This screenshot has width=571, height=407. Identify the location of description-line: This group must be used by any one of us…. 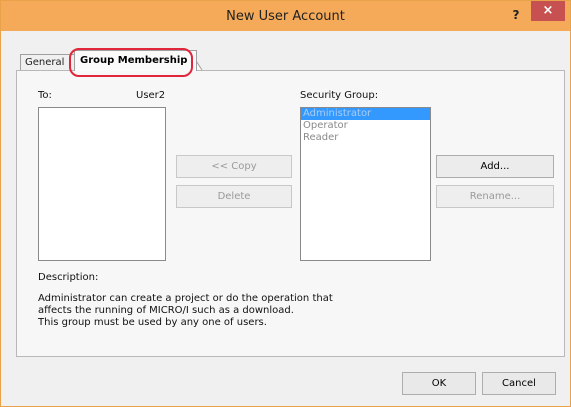
(152, 322).